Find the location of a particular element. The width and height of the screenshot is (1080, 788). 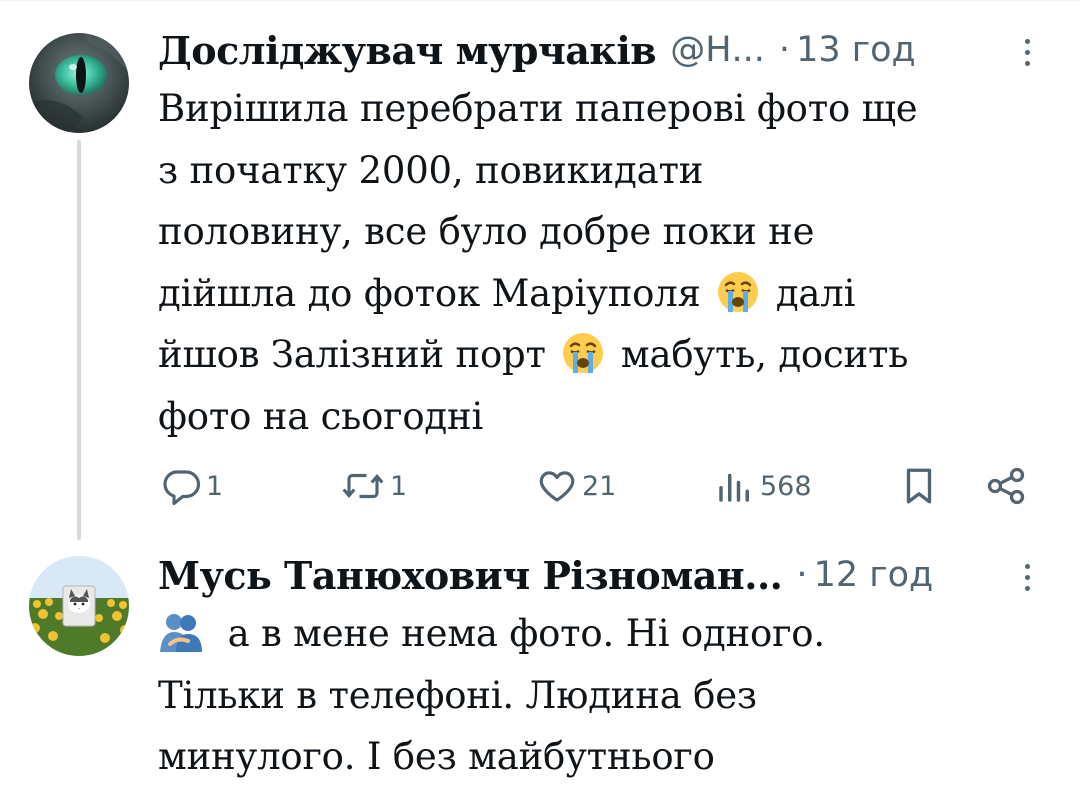

repost-button: 1 is located at coordinates (373, 486).